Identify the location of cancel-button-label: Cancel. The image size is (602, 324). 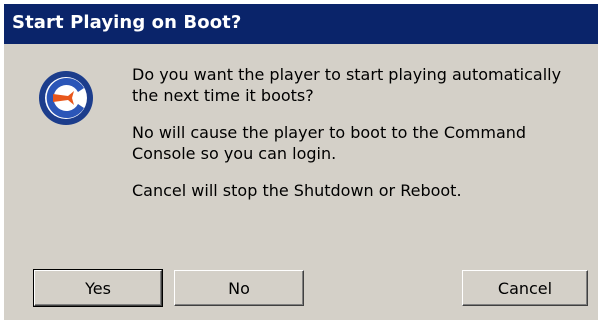
(525, 288).